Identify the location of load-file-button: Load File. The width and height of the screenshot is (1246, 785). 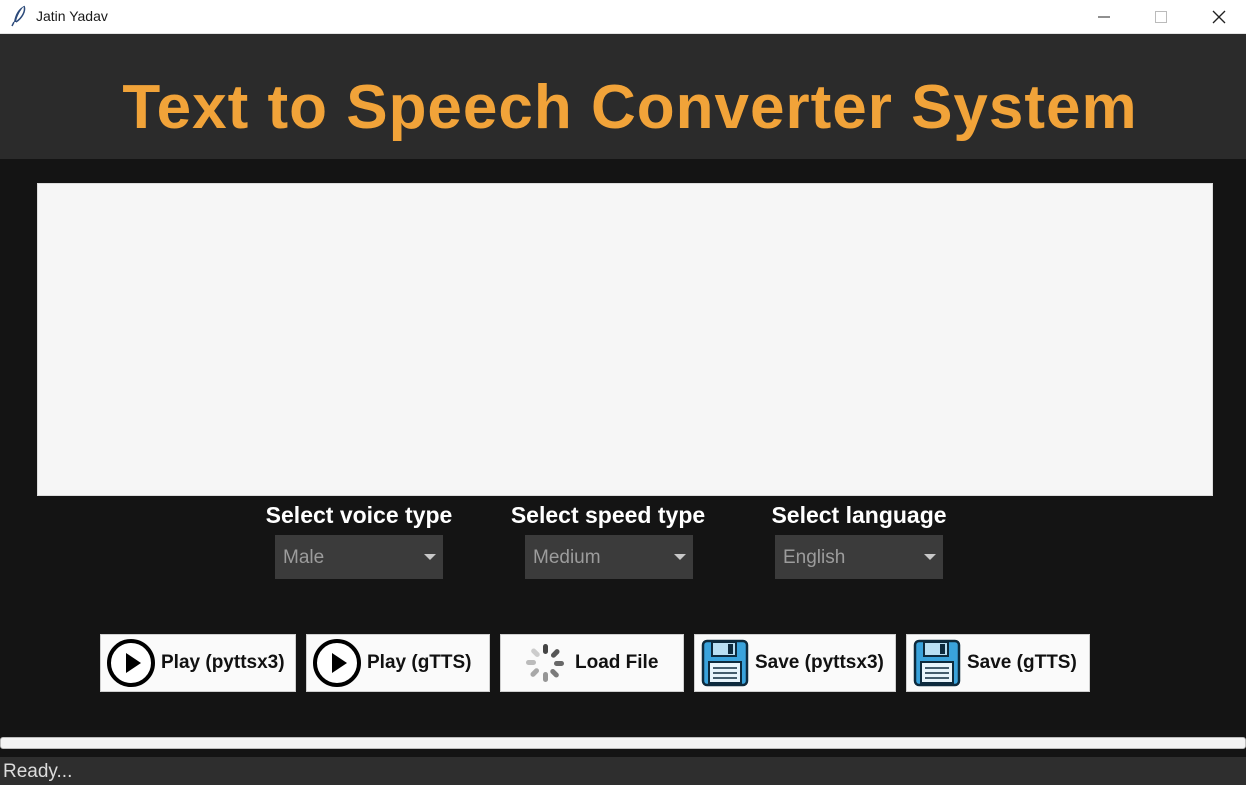
(592, 663).